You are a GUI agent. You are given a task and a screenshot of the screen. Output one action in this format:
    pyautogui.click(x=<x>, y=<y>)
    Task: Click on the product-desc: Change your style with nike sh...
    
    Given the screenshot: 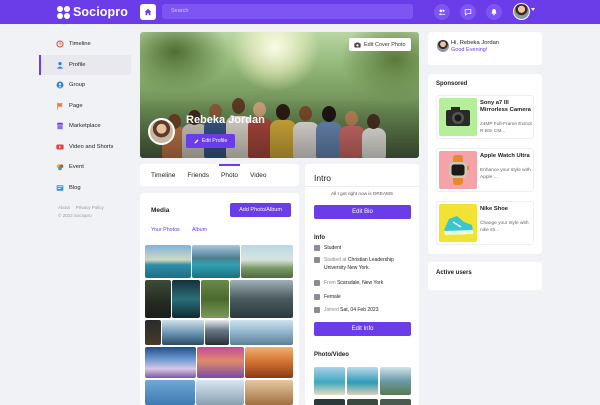 What is the action you would take?
    pyautogui.click(x=504, y=227)
    